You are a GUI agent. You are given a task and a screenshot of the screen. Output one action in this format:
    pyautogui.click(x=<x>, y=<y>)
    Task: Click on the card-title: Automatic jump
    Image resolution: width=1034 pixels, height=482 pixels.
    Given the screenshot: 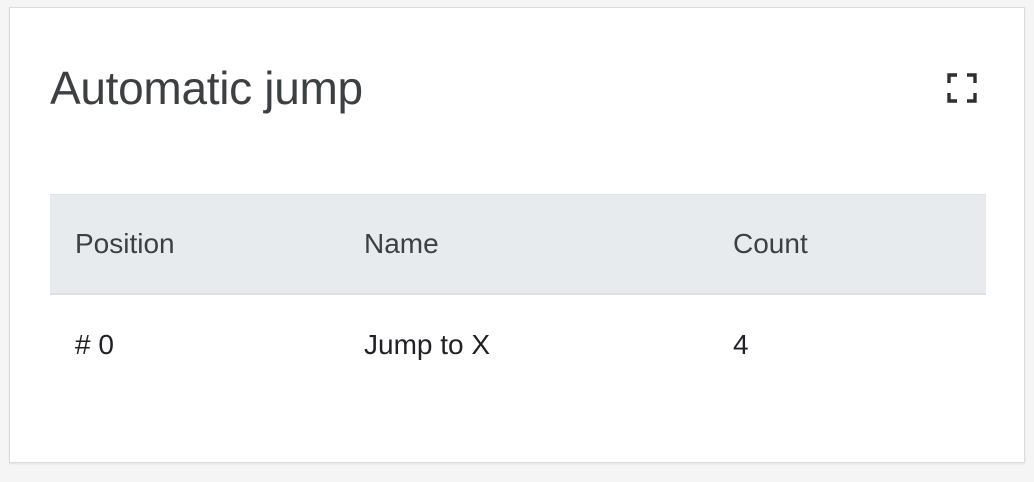 What is the action you would take?
    pyautogui.click(x=206, y=88)
    